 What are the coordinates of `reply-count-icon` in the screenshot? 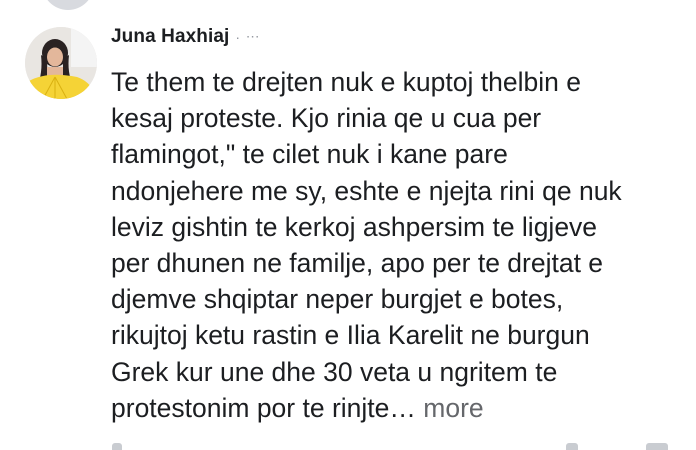 It's located at (657, 446).